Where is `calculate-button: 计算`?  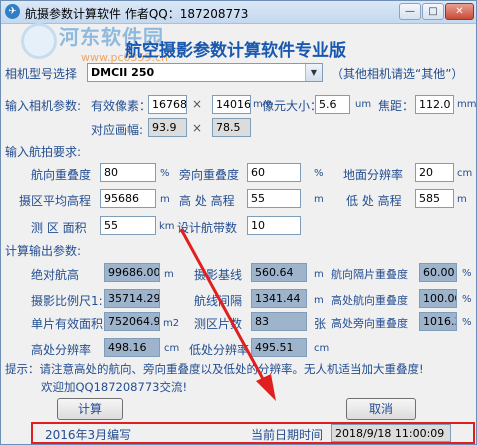
calculate-button: 计算 is located at coordinates (90, 409).